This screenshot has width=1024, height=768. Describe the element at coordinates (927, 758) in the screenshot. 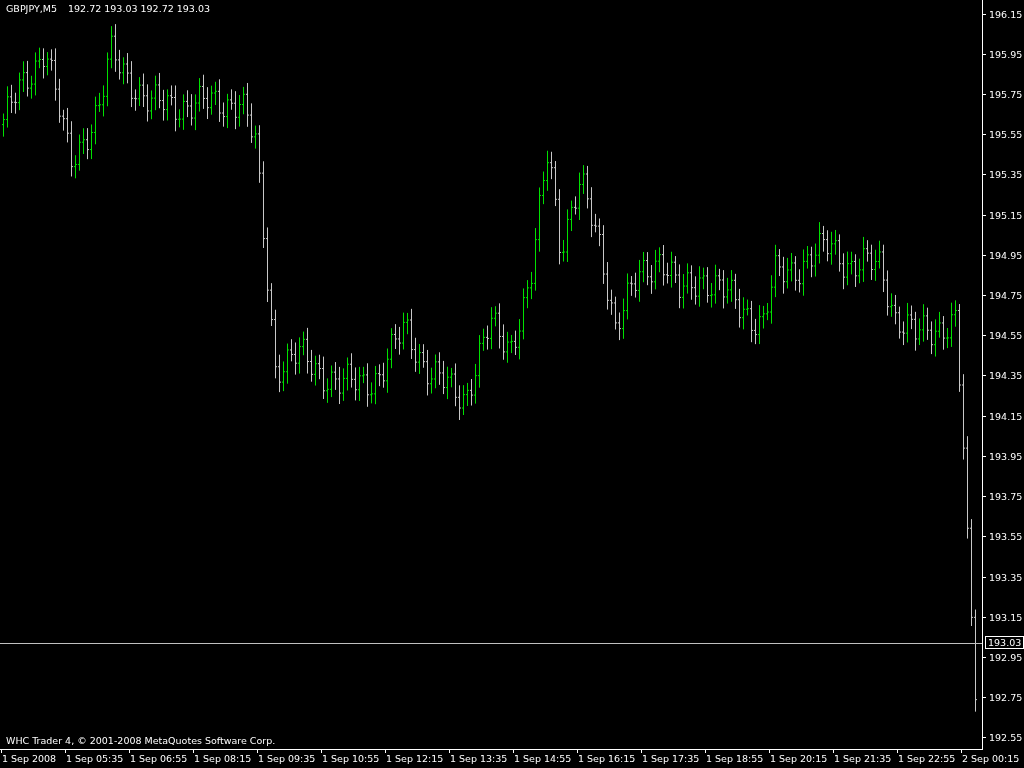

I see `time-label: 1 Sep 22:55` at that location.